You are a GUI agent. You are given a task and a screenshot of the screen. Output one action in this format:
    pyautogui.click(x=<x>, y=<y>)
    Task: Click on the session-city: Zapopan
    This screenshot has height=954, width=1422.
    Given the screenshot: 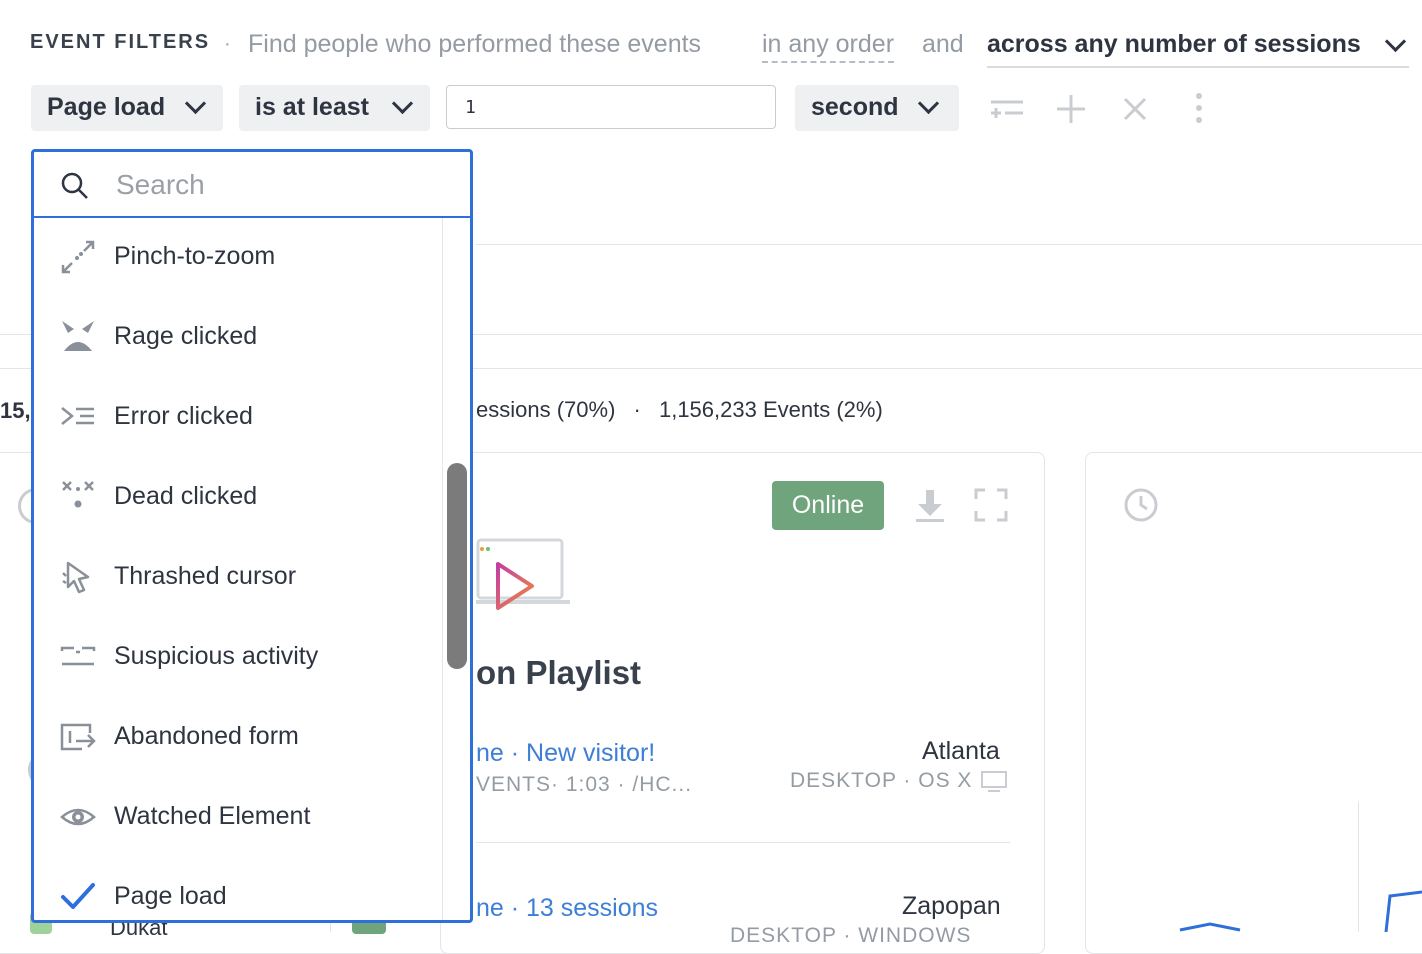 What is the action you would take?
    pyautogui.click(x=951, y=906)
    